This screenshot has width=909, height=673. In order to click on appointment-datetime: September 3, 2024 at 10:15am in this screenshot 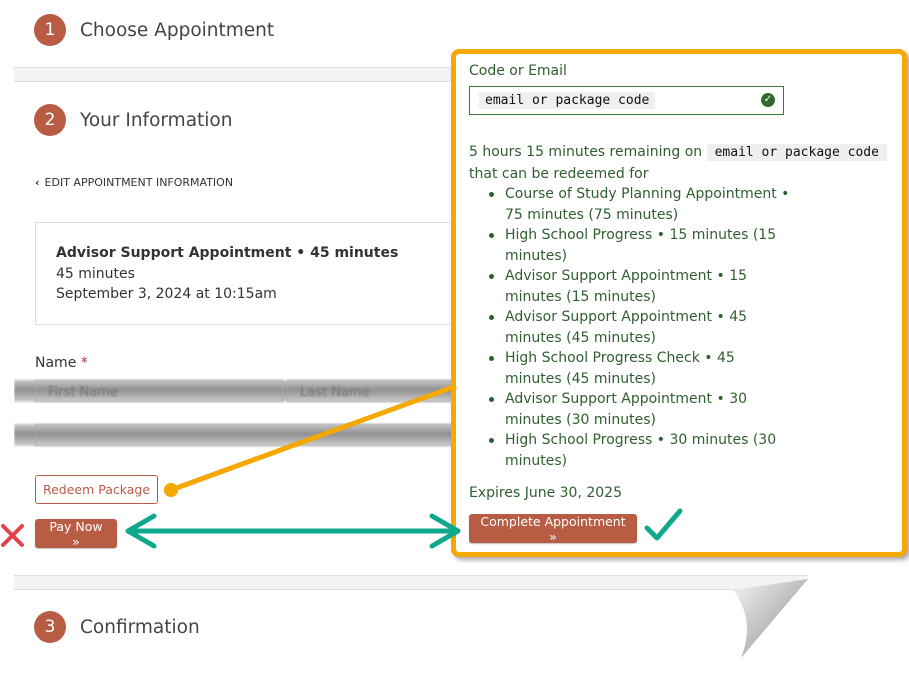, I will do `click(166, 294)`.